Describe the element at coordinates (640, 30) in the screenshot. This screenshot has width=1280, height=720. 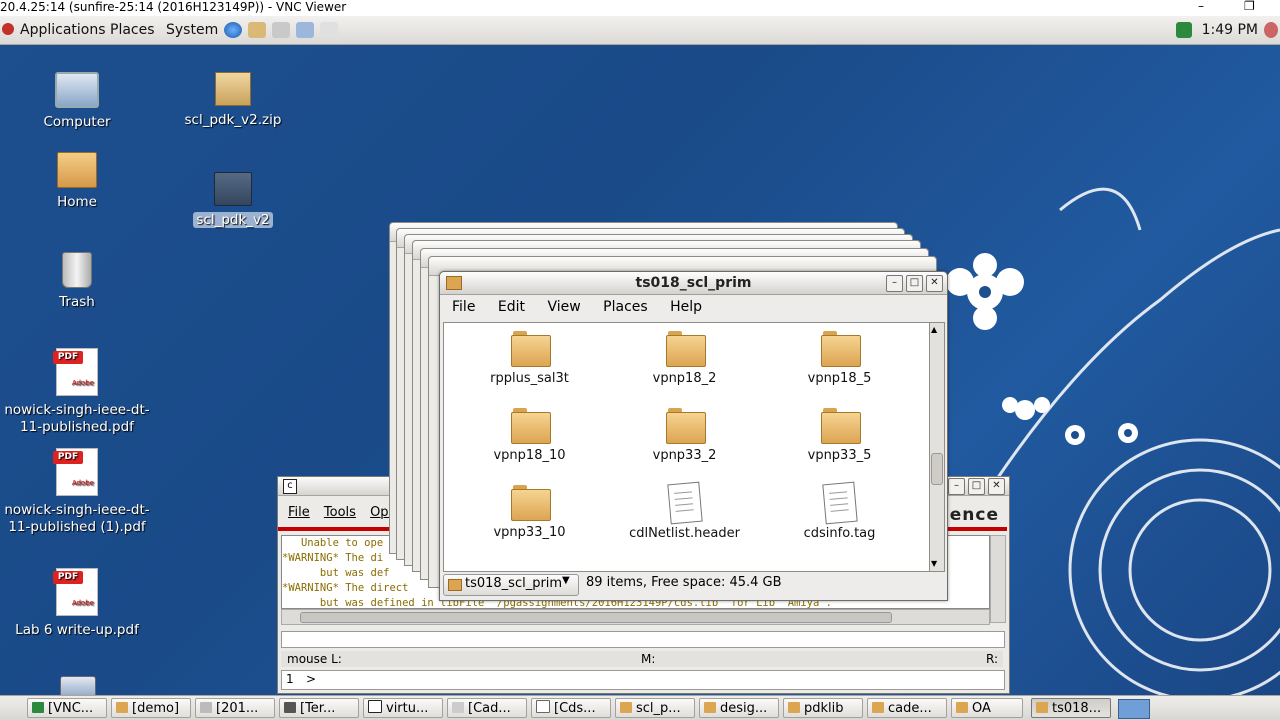
I see `top-panel: Applications Places System 1:49 PM` at that location.